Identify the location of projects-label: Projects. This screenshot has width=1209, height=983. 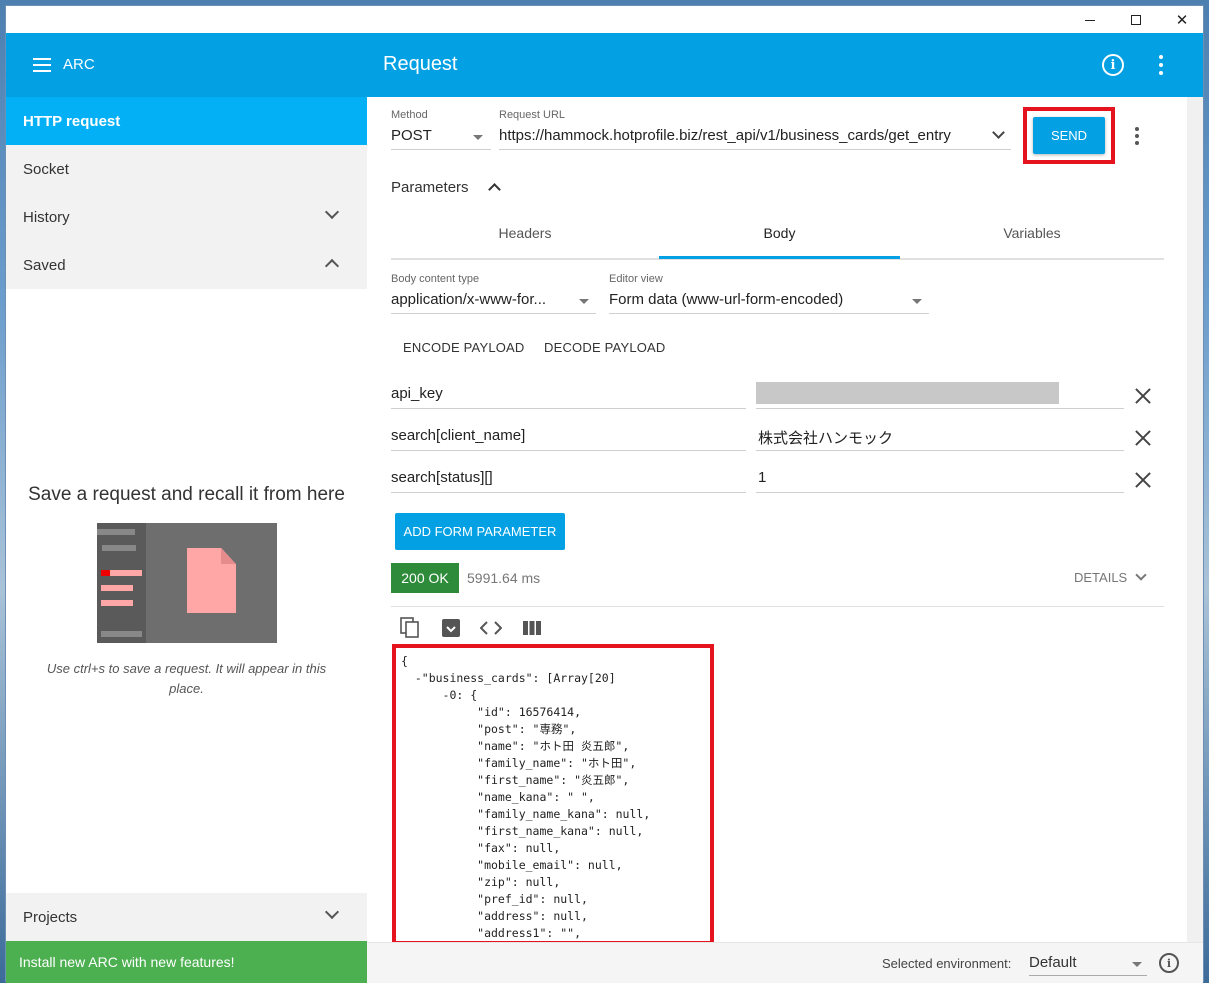
(50, 917).